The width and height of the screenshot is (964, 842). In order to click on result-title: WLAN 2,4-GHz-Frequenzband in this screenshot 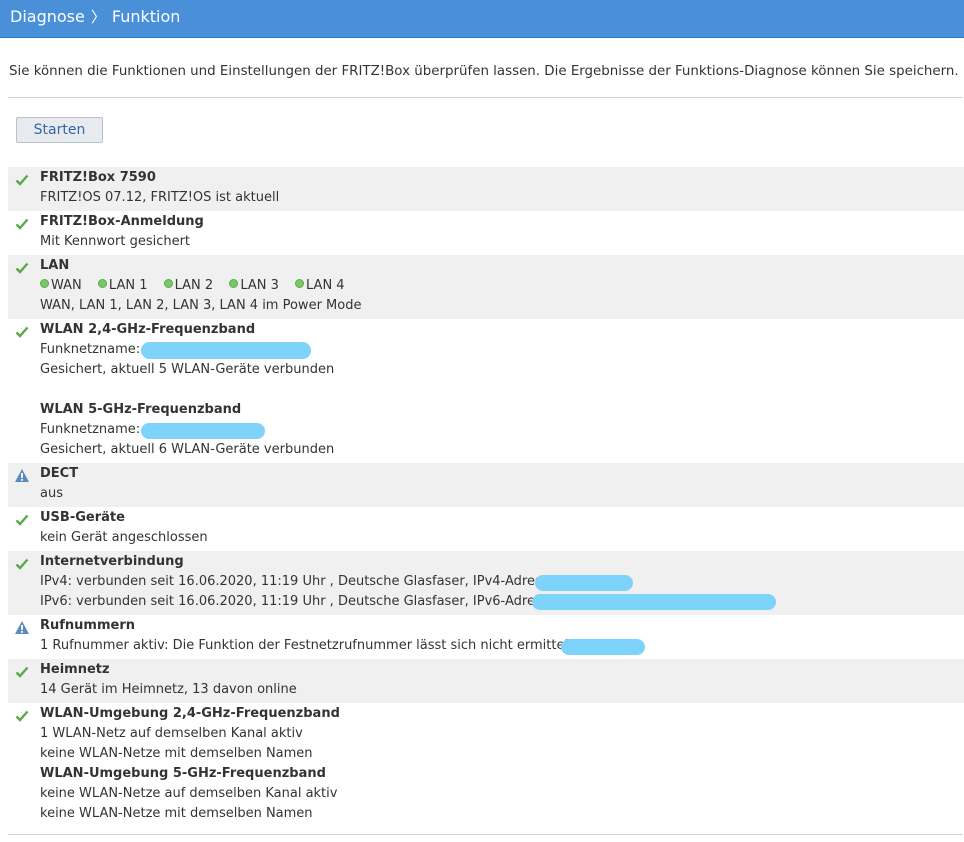, I will do `click(148, 329)`.